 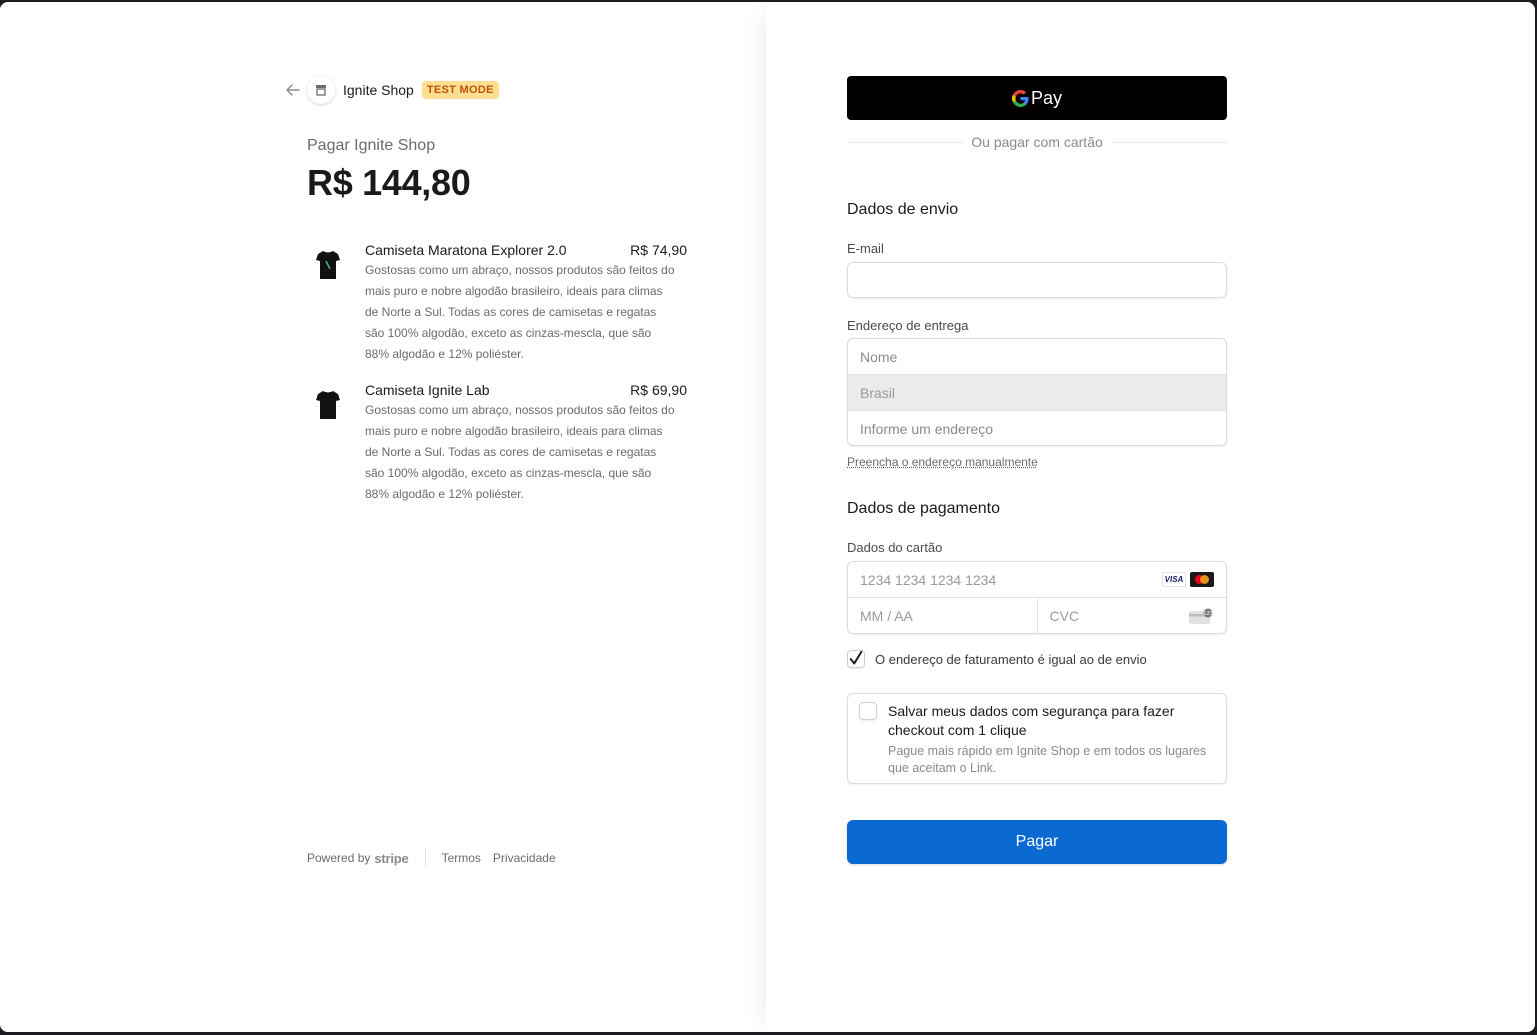 I want to click on item-name: Camiseta Ignite Lab, so click(x=427, y=390).